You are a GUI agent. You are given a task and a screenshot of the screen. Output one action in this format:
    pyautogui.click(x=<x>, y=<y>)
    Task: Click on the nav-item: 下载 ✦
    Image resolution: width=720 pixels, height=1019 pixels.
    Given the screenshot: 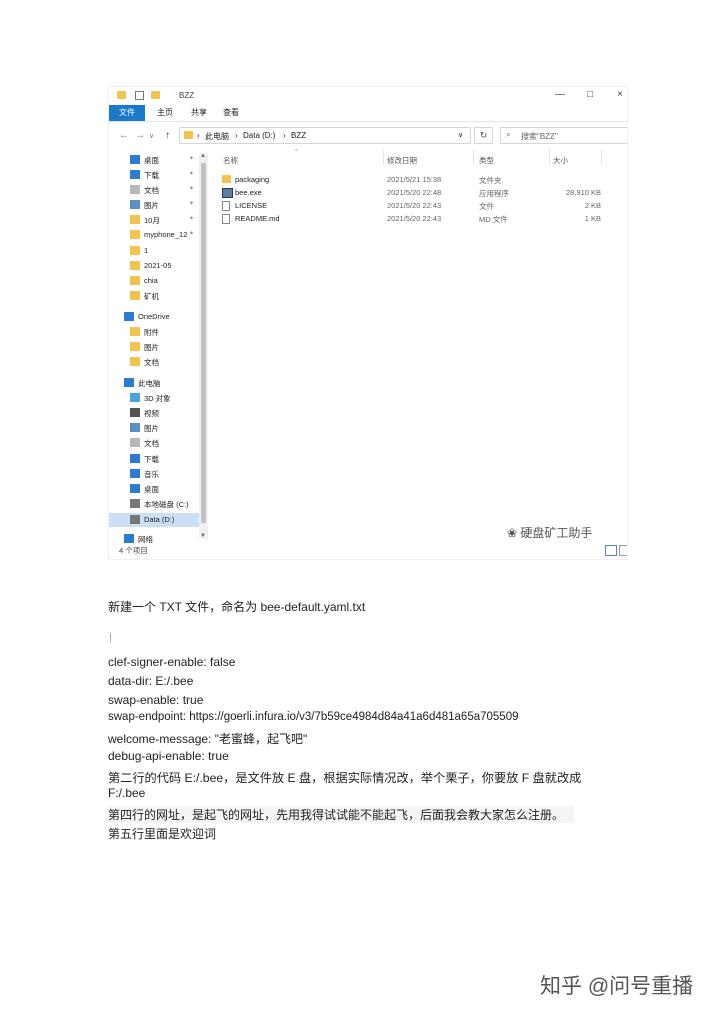 What is the action you would take?
    pyautogui.click(x=158, y=175)
    